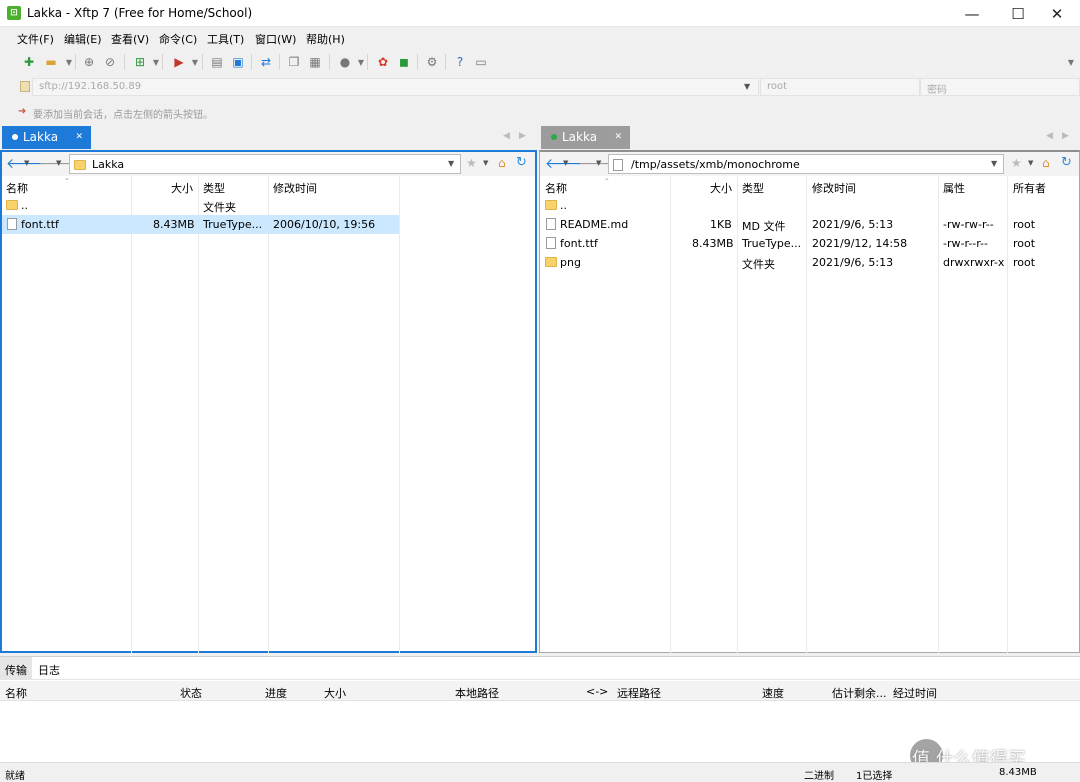 Image resolution: width=1080 pixels, height=782 pixels. I want to click on col-progress: 进度, so click(276, 693).